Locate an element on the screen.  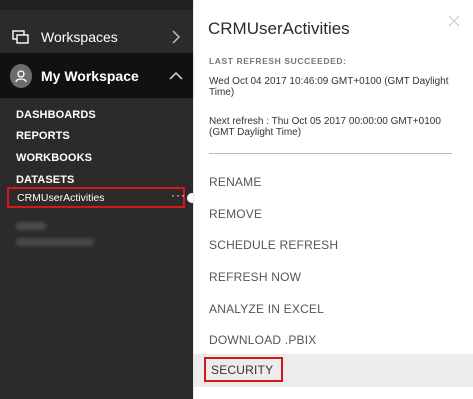
workspaces-icon is located at coordinates (21, 37).